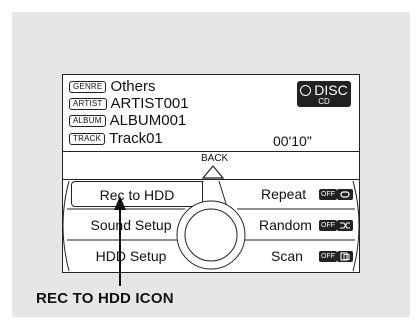  I want to click on artist-value: ARTIST001, so click(149, 103).